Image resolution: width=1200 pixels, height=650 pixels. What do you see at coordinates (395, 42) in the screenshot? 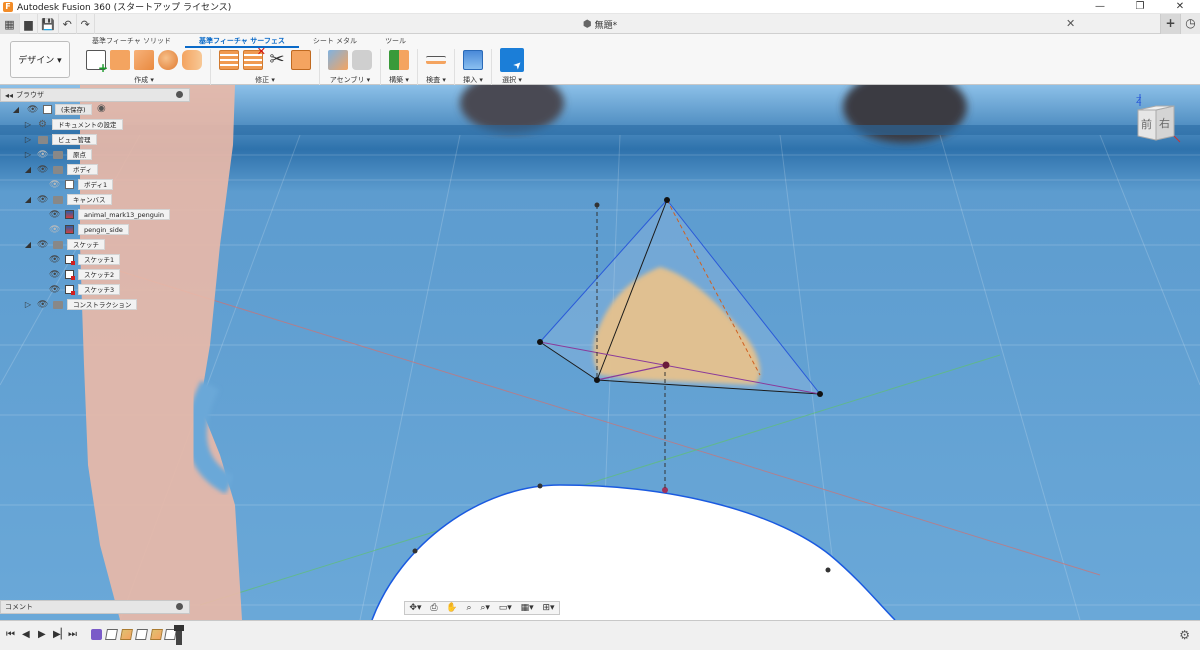
I see `tab-tools: ツール` at bounding box center [395, 42].